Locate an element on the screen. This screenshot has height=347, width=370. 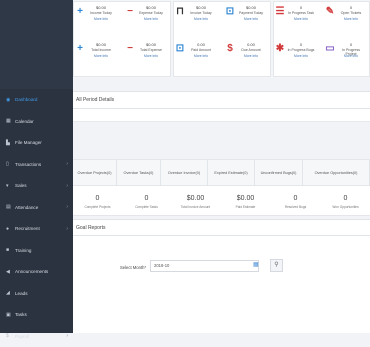
stat-in-progress-project: ▭0In Progress ProjectMore Info is located at coordinates (346, 52).